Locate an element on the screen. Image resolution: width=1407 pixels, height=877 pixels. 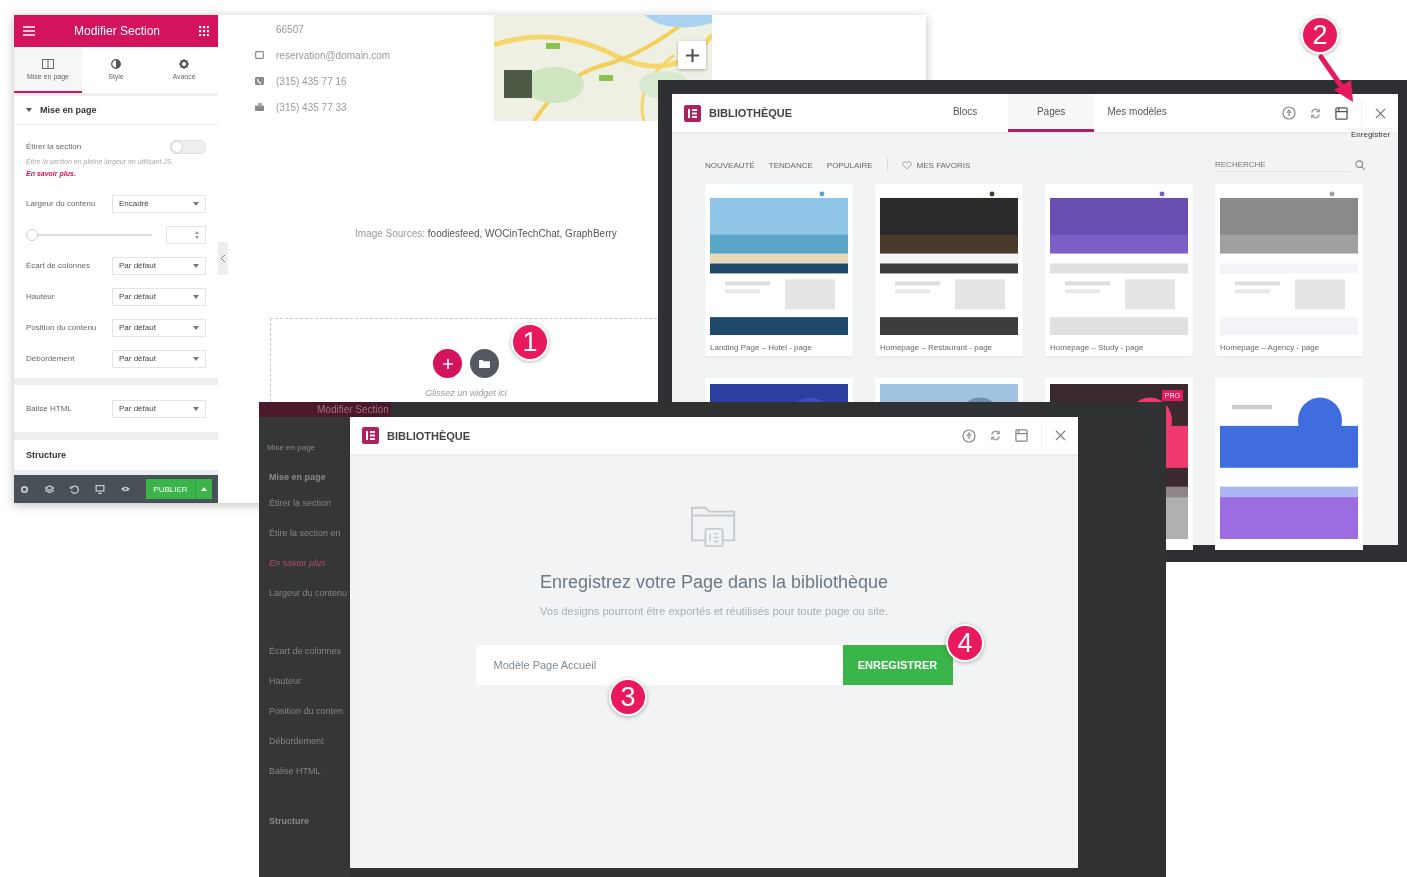
history-icon is located at coordinates (74, 489).